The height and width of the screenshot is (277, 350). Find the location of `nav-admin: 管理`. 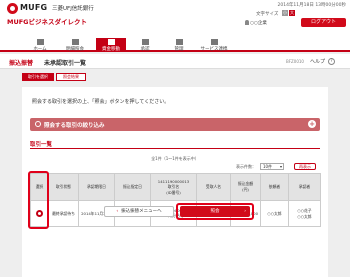

nav-admin: 管理 is located at coordinates (179, 45).